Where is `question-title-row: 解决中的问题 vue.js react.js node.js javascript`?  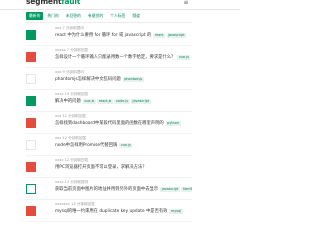
question-title-row: 解决中的问题 vue.js react.js node.js javascript is located at coordinates (123, 101).